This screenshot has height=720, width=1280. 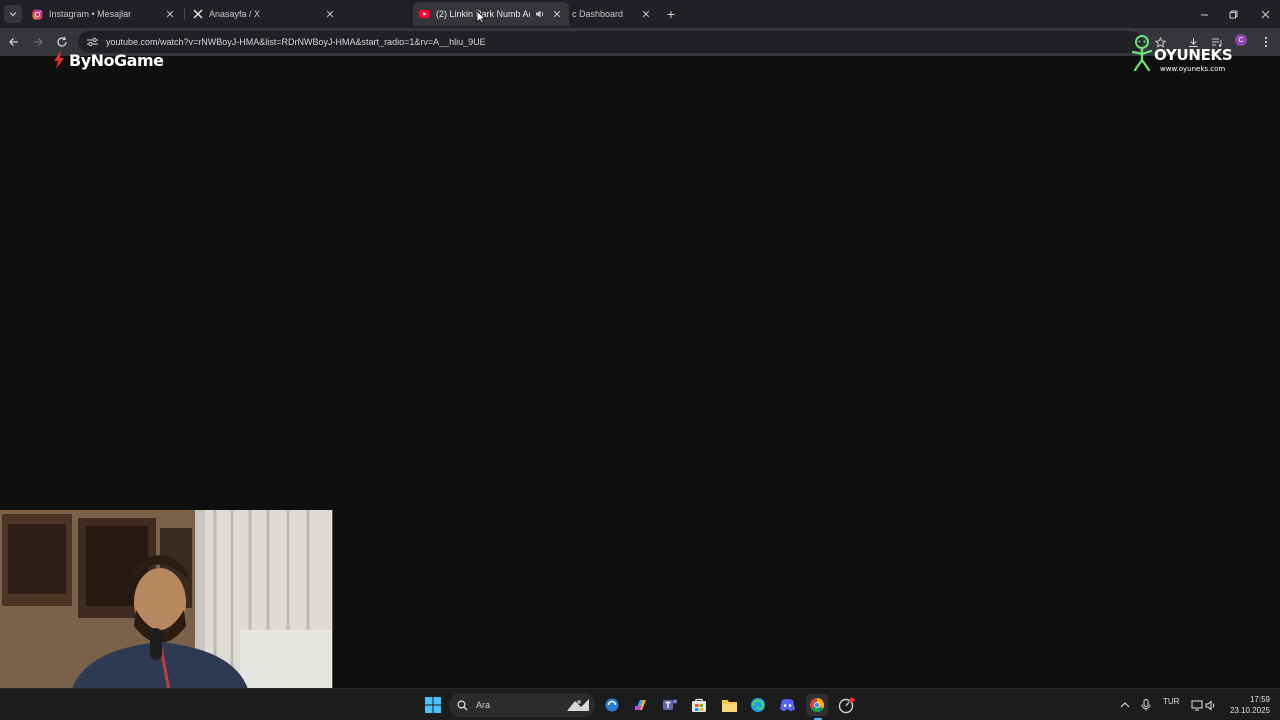 What do you see at coordinates (483, 705) in the screenshot?
I see `search-label: Ara` at bounding box center [483, 705].